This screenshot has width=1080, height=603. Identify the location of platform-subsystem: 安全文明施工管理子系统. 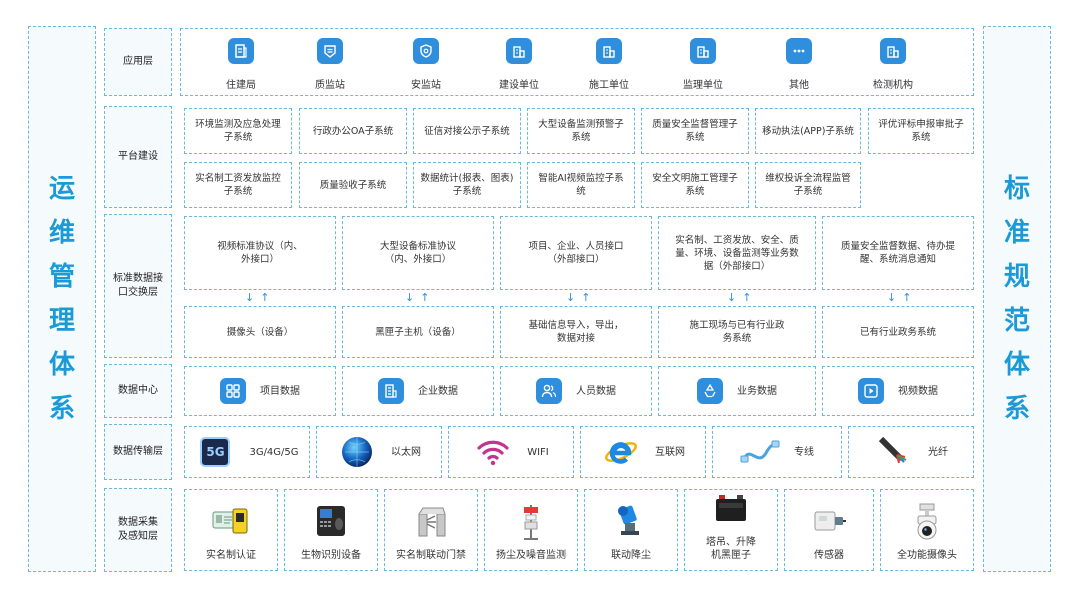
(695, 185).